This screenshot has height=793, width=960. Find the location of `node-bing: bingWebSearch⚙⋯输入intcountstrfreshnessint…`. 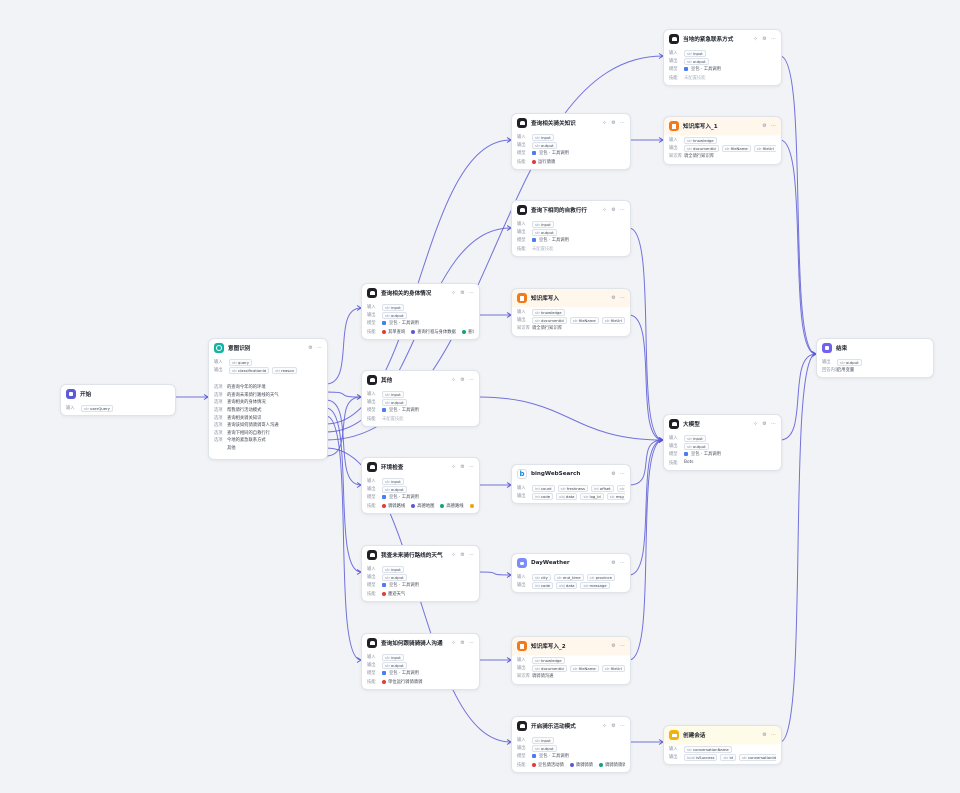

node-bing: bingWebSearch⚙⋯输入intcountstrfreshnessint… is located at coordinates (571, 484).